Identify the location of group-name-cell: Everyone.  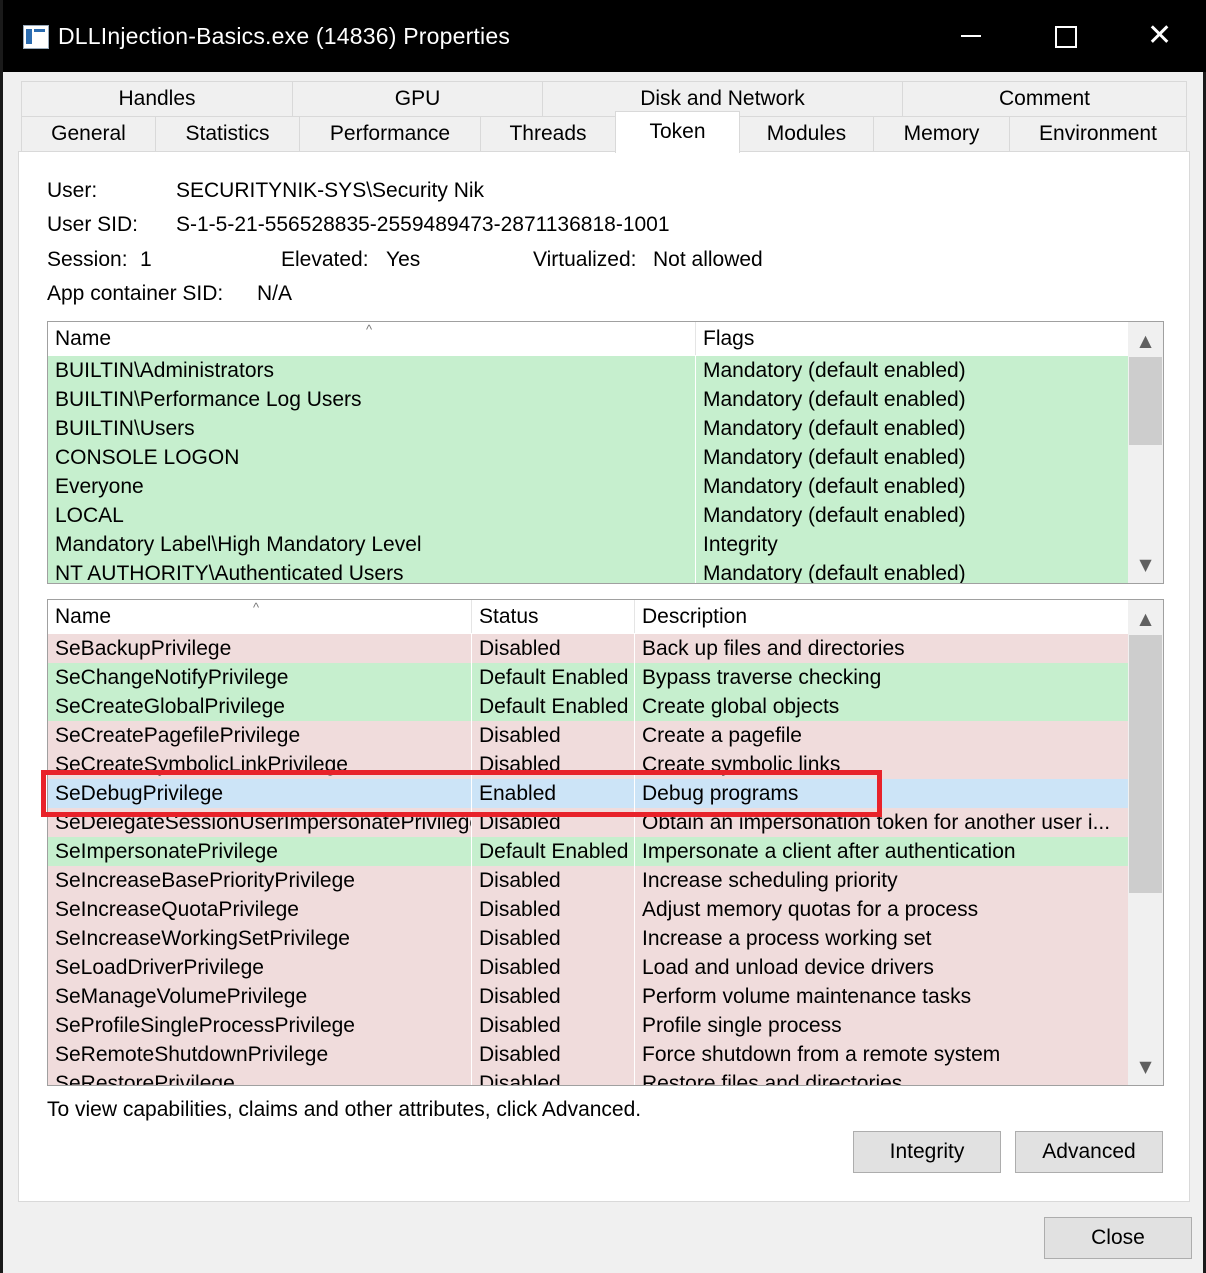
(99, 486).